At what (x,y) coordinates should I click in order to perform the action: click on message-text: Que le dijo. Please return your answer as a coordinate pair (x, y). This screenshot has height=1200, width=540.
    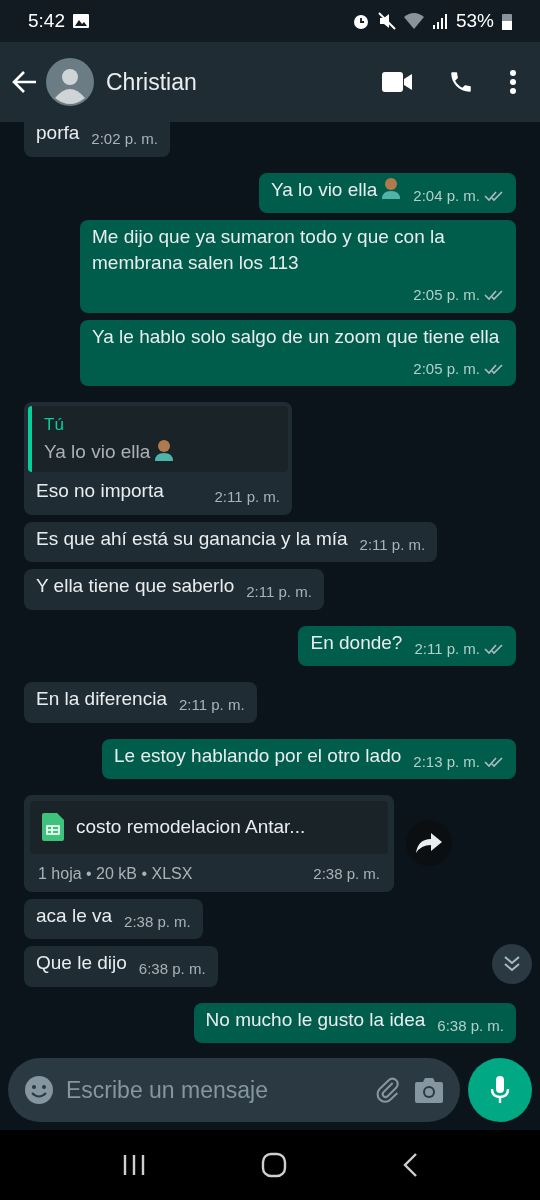
    Looking at the image, I should click on (81, 963).